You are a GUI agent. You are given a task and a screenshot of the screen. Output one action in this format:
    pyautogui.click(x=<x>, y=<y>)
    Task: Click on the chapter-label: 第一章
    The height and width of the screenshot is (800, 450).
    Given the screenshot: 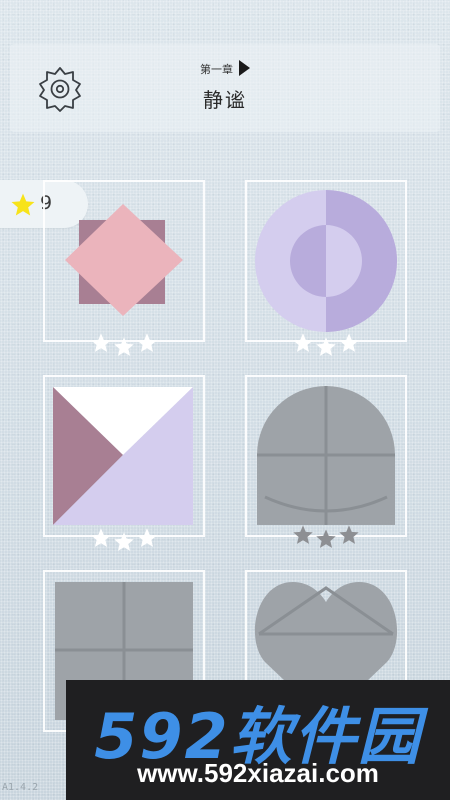 What is the action you would take?
    pyautogui.click(x=225, y=68)
    